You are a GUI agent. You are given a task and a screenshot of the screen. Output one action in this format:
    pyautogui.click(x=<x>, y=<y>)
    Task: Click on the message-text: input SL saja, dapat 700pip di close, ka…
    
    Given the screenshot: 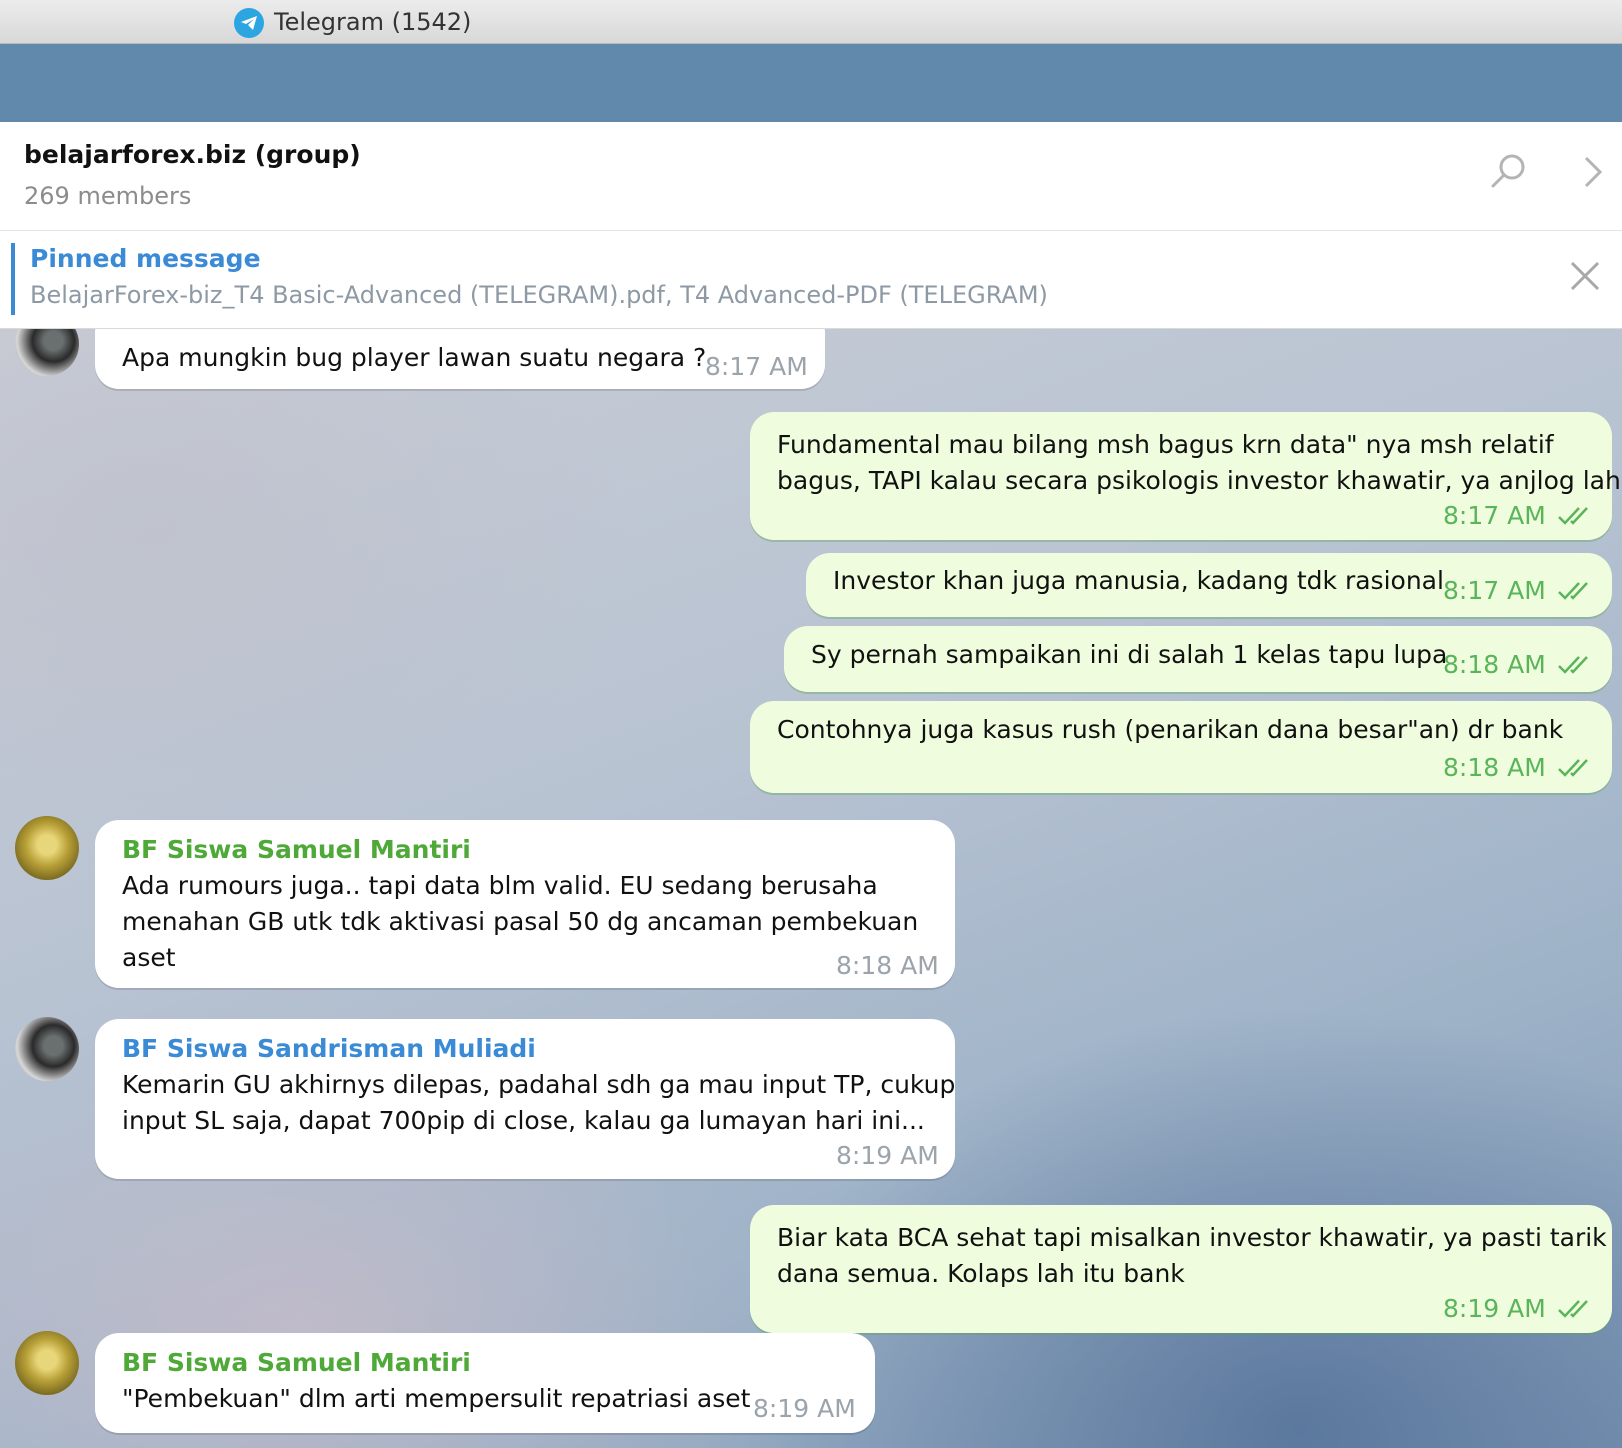 What is the action you would take?
    pyautogui.click(x=523, y=1120)
    